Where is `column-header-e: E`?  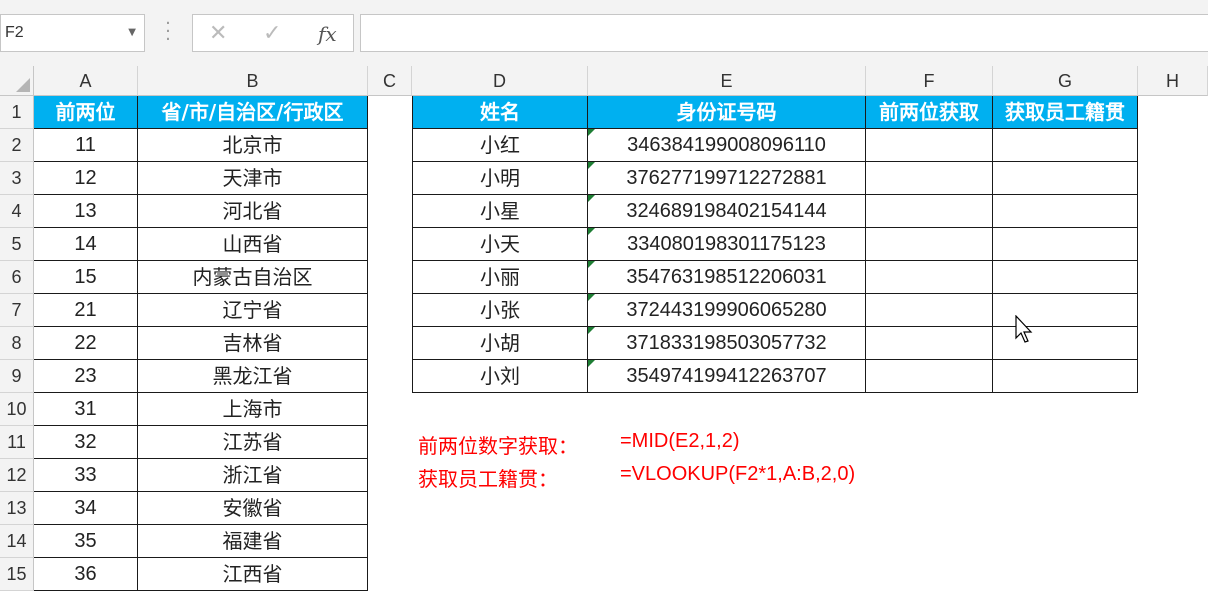
column-header-e: E is located at coordinates (727, 81).